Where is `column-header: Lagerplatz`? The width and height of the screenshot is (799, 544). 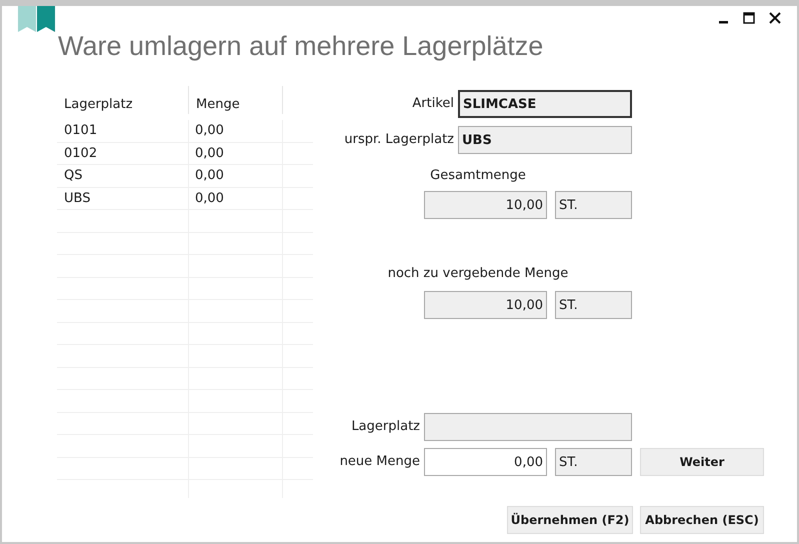 column-header: Lagerplatz is located at coordinates (98, 105).